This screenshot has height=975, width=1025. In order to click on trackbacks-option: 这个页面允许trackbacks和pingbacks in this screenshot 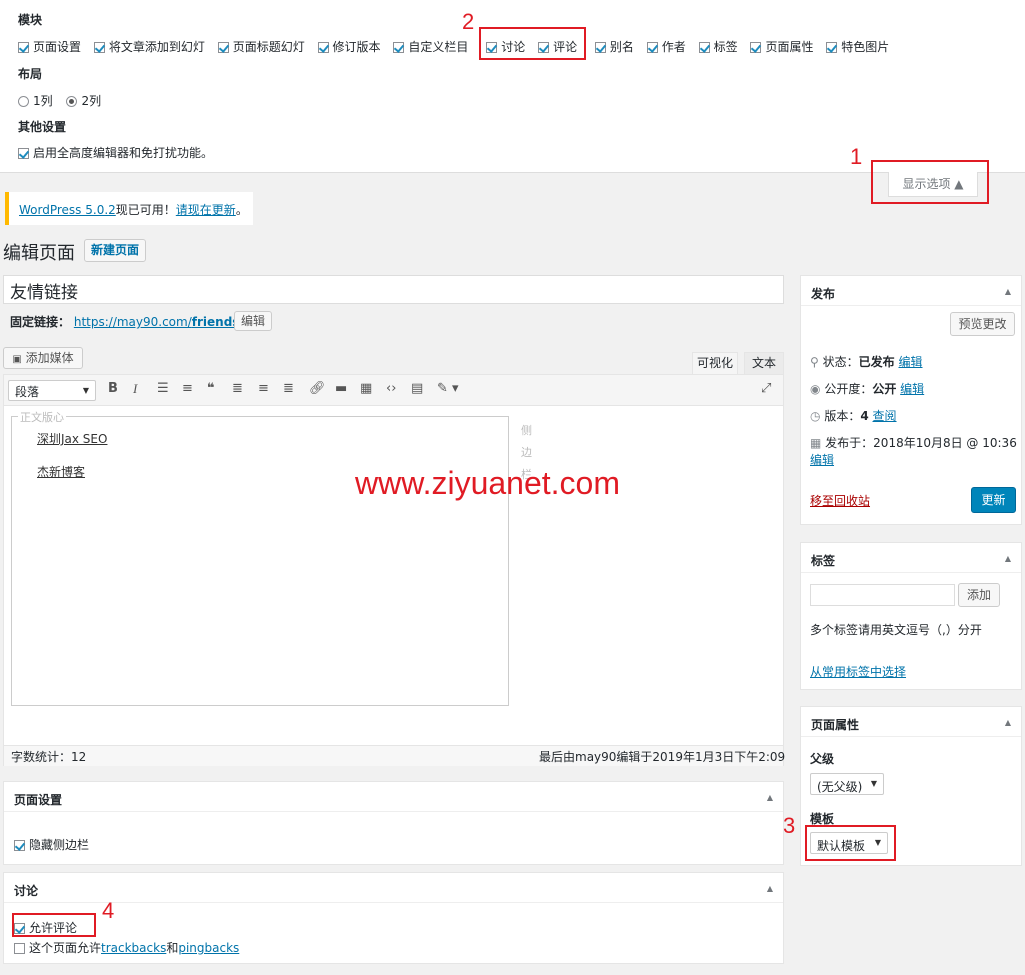, I will do `click(126, 947)`.